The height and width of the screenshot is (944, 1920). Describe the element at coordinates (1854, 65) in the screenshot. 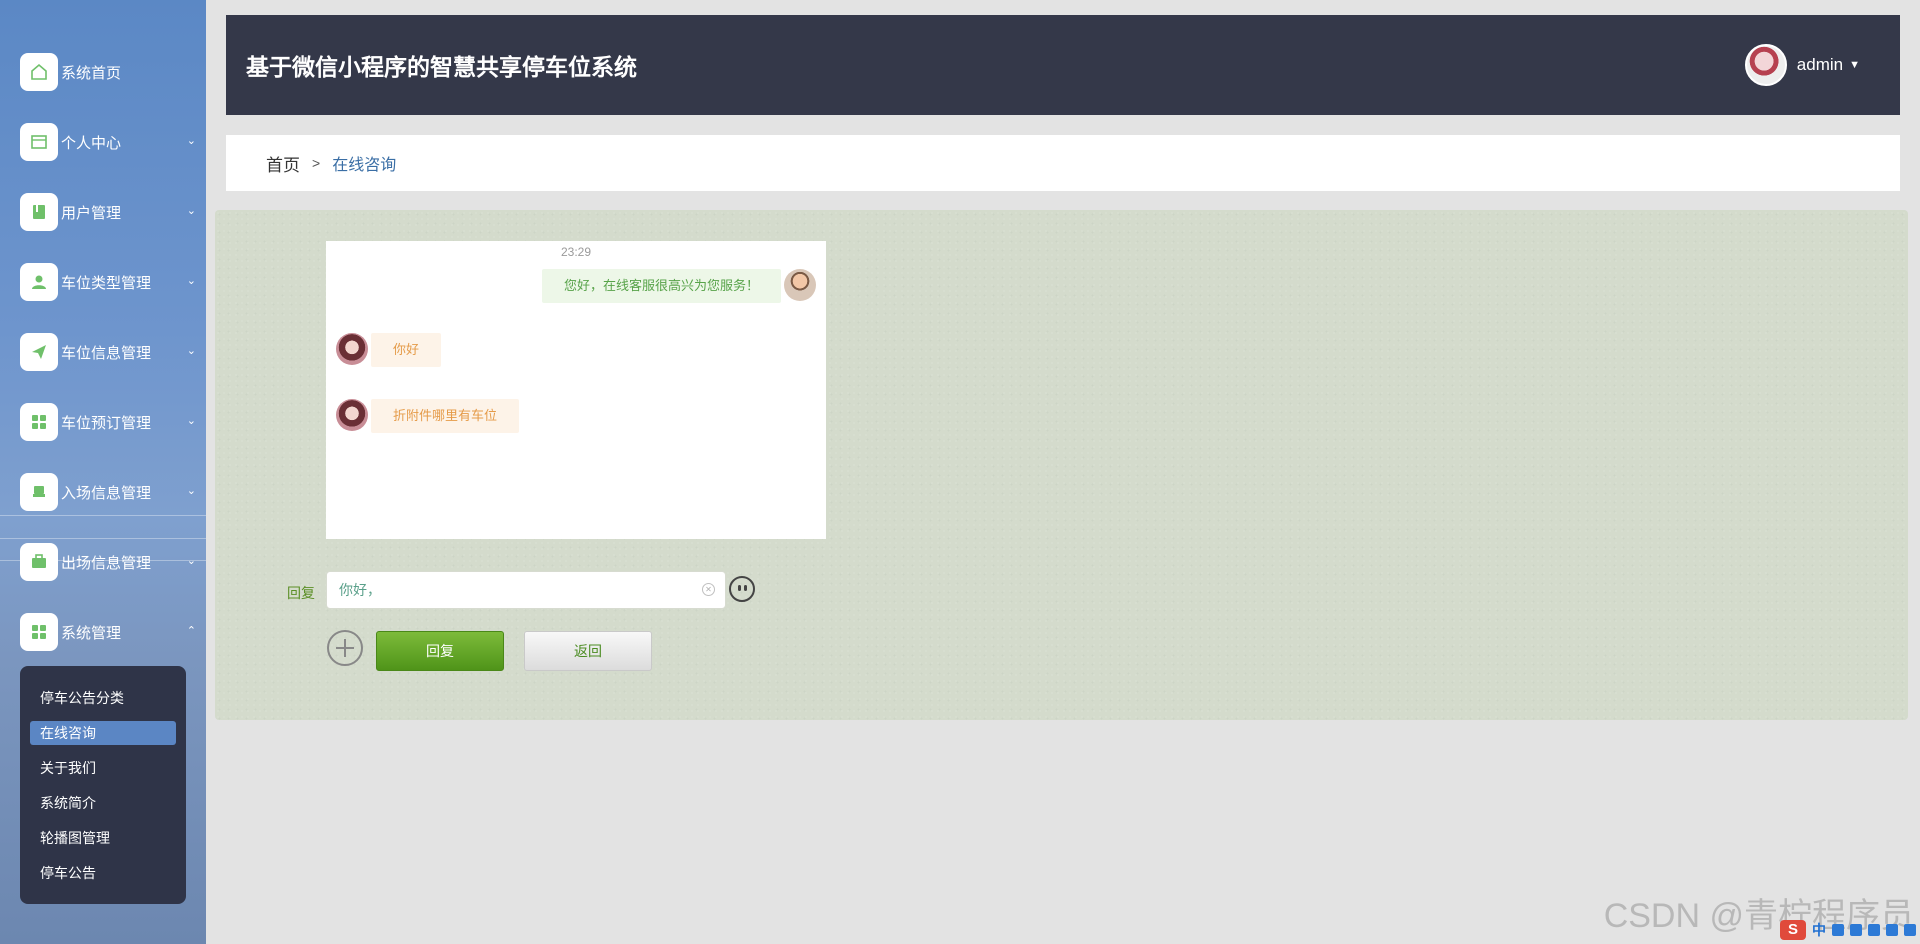

I see `caret-down-icon: ▼` at that location.